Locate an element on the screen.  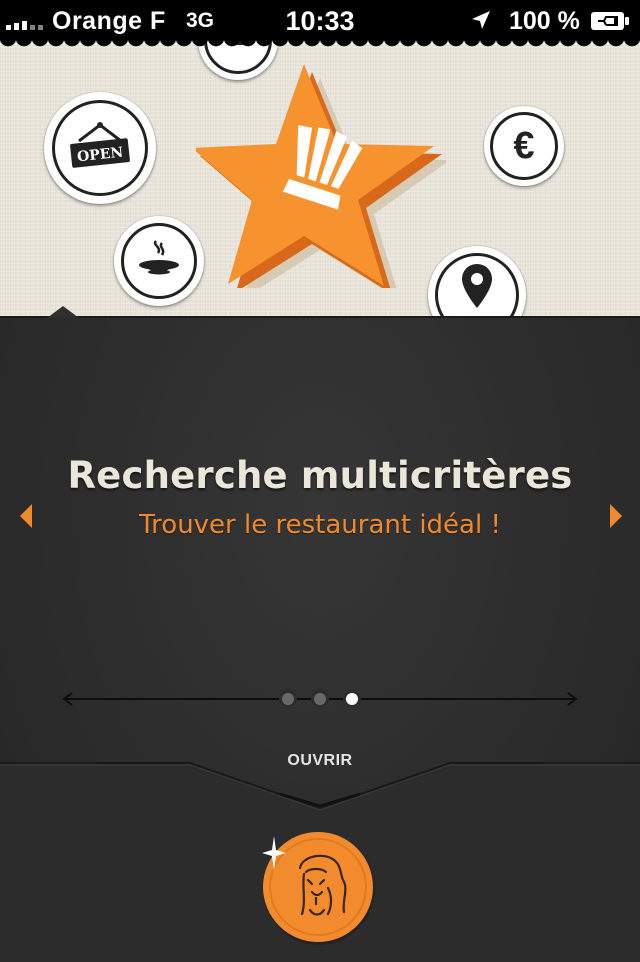
open-sign-badge: OPEN is located at coordinates (100, 148).